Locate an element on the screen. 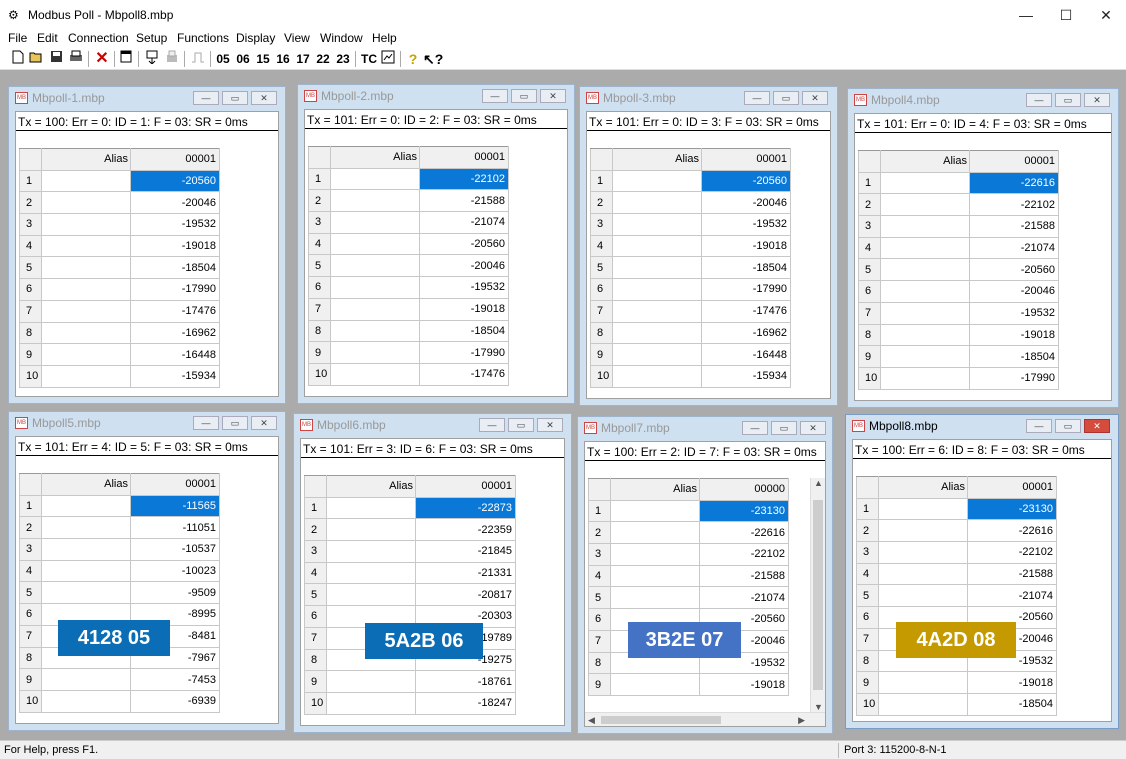 This screenshot has height=759, width=1126. scroll-thumb is located at coordinates (661, 720).